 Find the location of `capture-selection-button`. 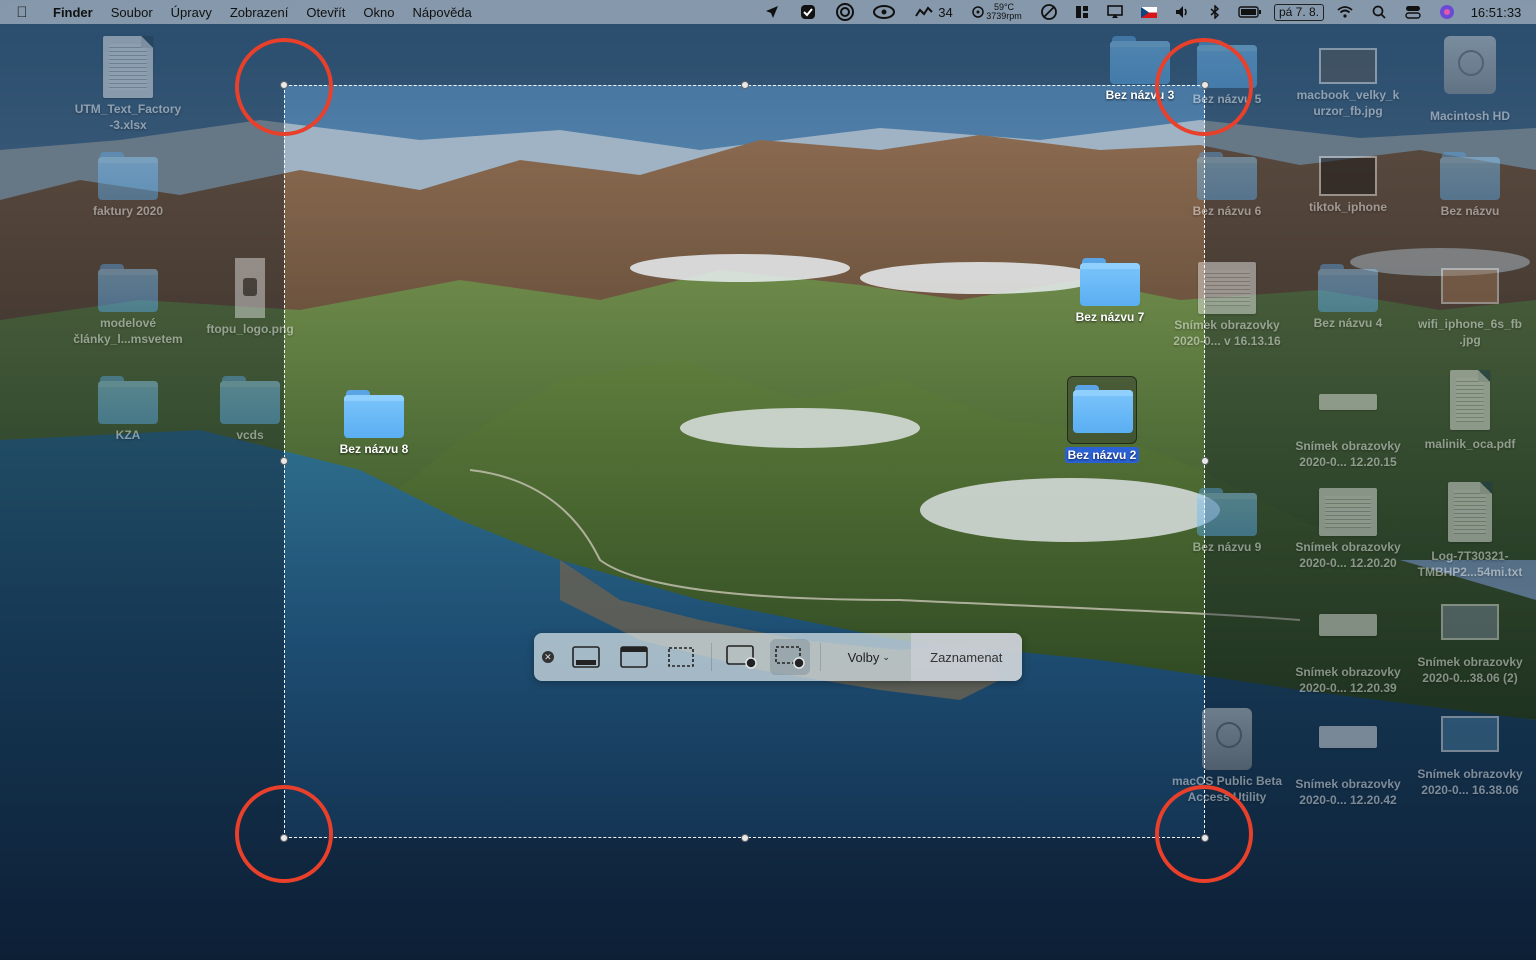

capture-selection-button is located at coordinates (682, 657).